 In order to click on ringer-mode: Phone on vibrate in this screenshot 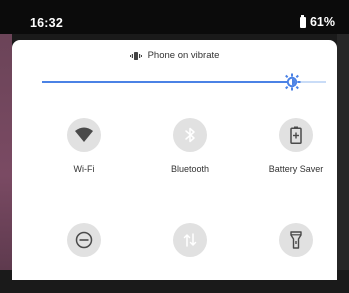, I will do `click(174, 55)`.